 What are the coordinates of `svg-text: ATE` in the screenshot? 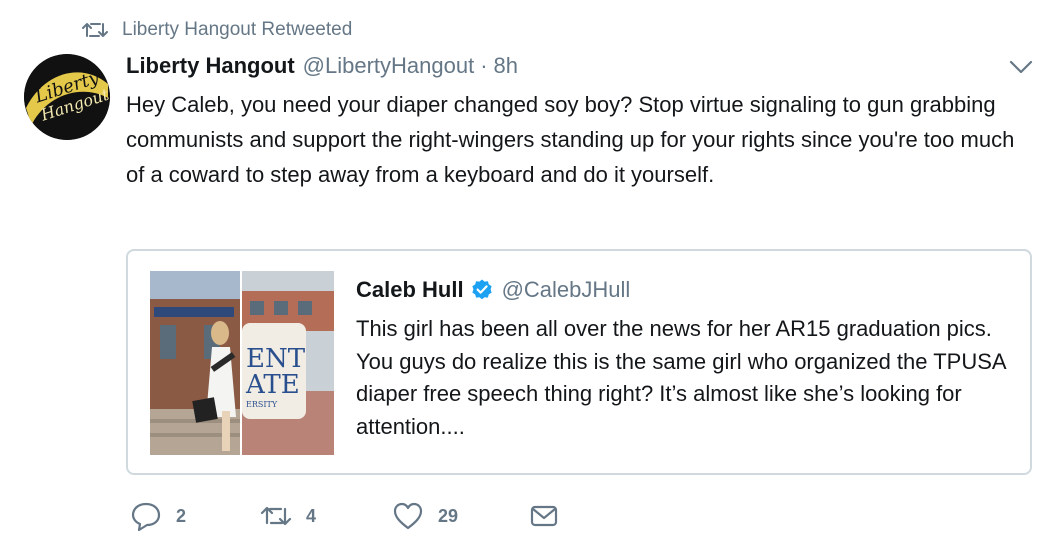 It's located at (272, 385).